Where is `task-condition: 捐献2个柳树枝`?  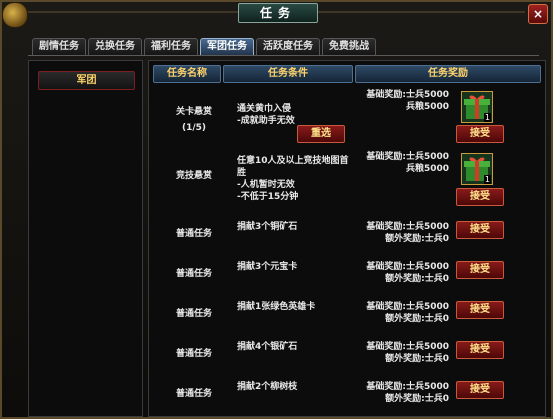
task-condition: 捐献2个柳树枝 is located at coordinates (267, 387).